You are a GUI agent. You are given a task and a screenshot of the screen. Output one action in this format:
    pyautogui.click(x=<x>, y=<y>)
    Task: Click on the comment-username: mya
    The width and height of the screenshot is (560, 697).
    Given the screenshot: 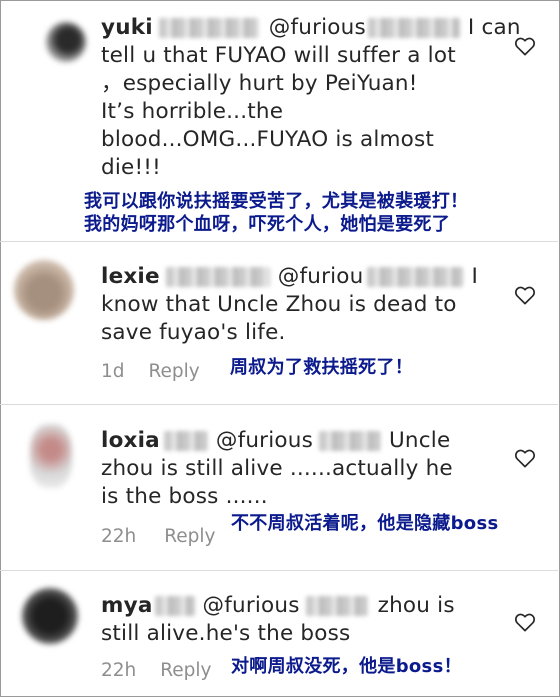 What is the action you would take?
    pyautogui.click(x=127, y=605)
    